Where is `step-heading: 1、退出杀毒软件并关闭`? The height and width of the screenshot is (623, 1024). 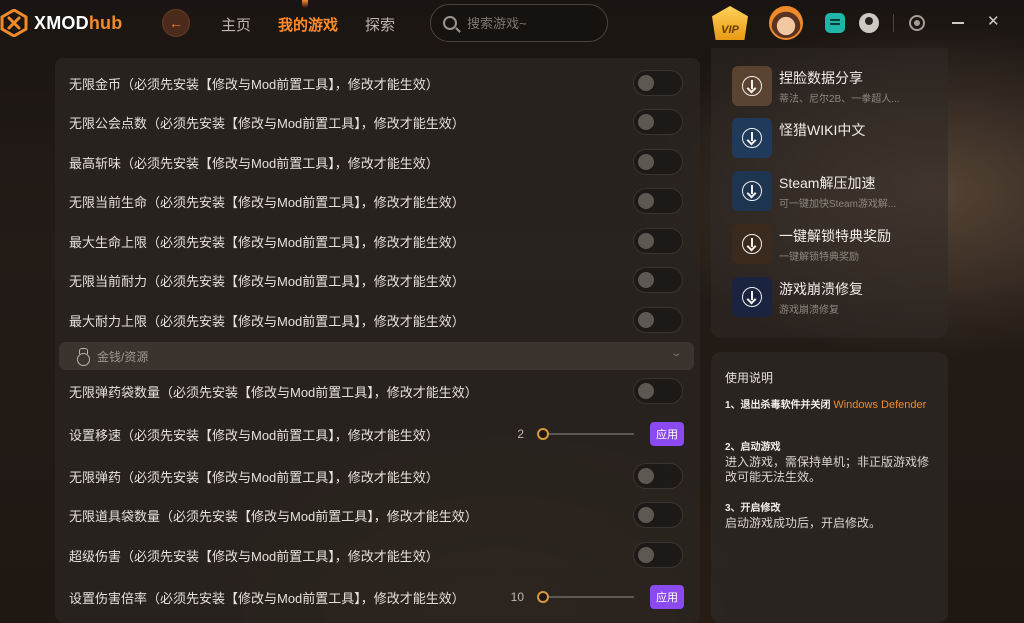 step-heading: 1、退出杀毒软件并关闭 is located at coordinates (779, 405).